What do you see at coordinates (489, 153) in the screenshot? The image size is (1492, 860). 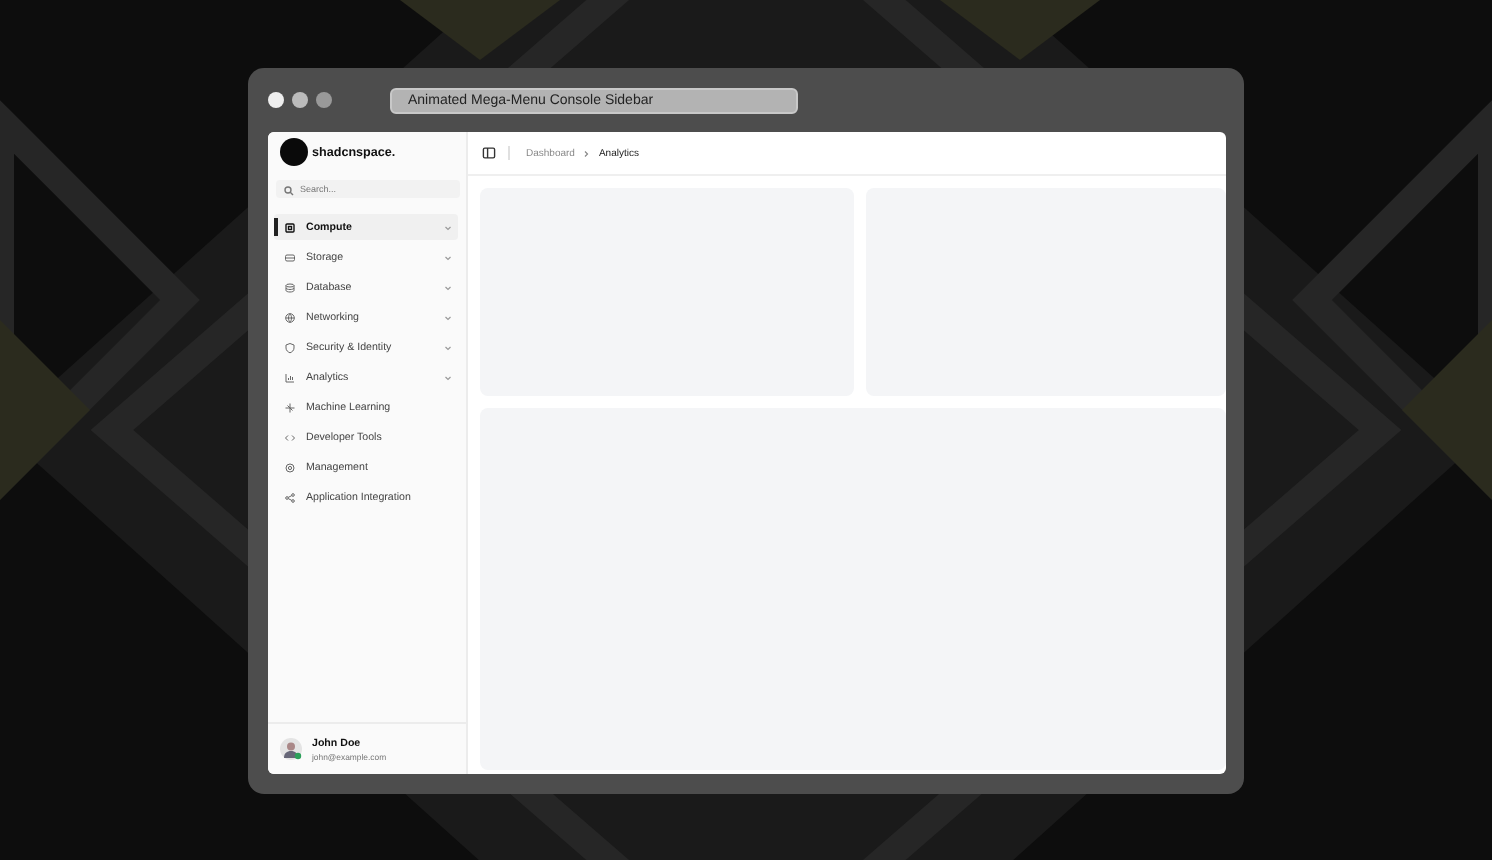 I see `sidebar-toggle-icon` at bounding box center [489, 153].